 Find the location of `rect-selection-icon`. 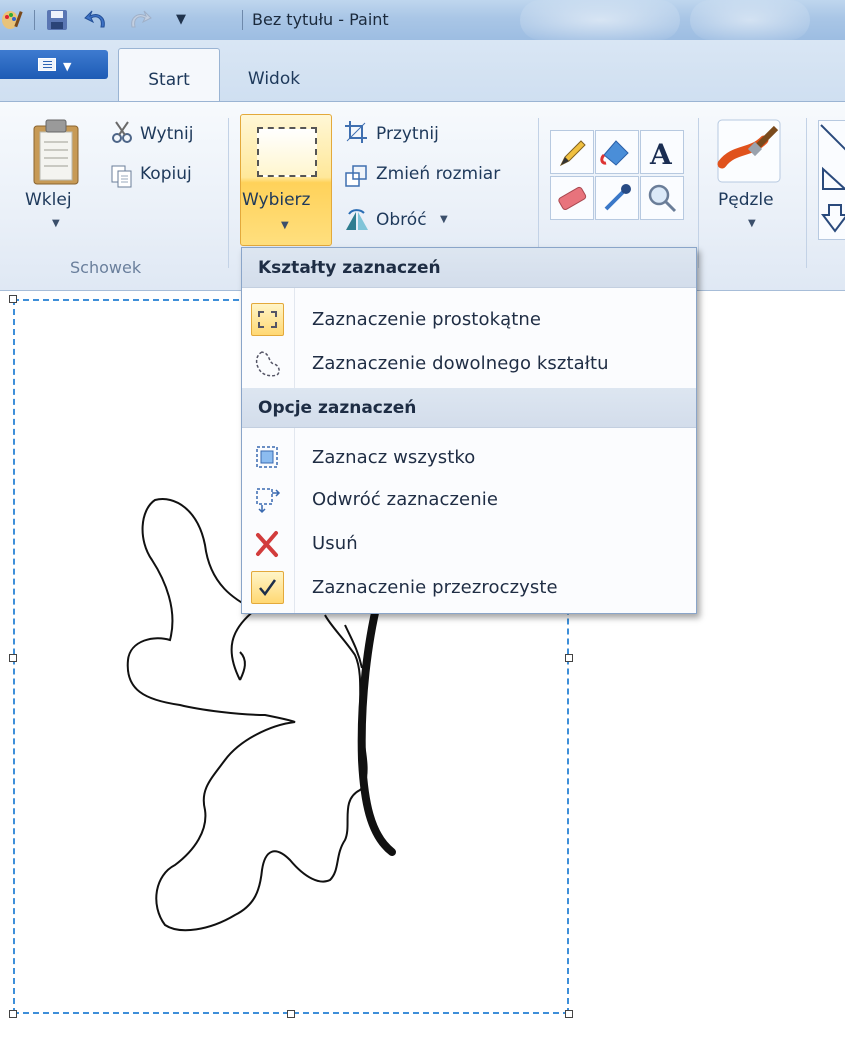

rect-selection-icon is located at coordinates (267, 319).